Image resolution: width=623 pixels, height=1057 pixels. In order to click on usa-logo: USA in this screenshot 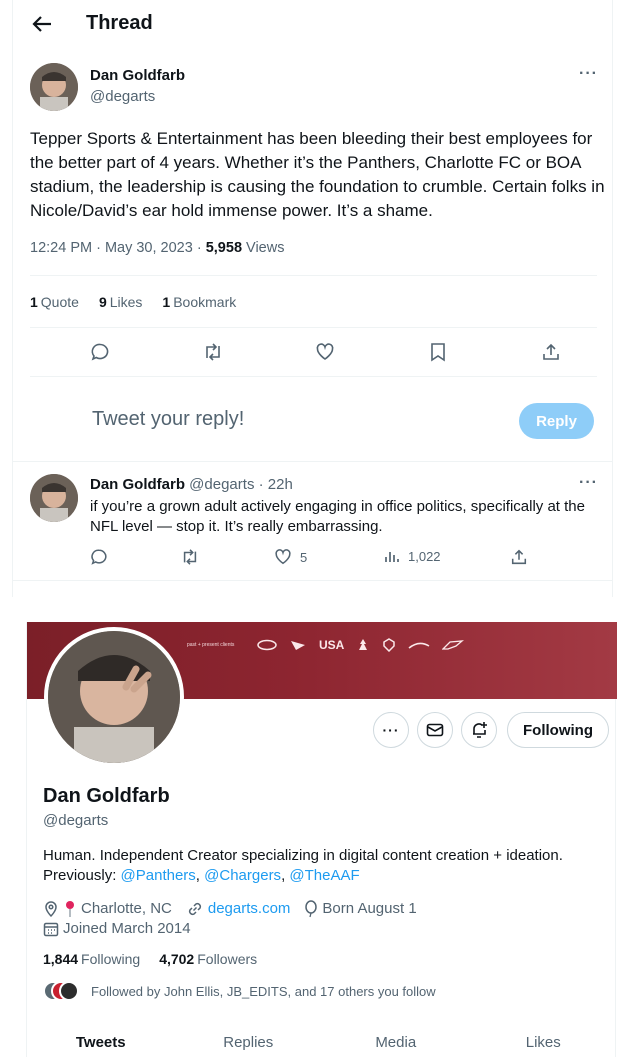, I will do `click(332, 645)`.